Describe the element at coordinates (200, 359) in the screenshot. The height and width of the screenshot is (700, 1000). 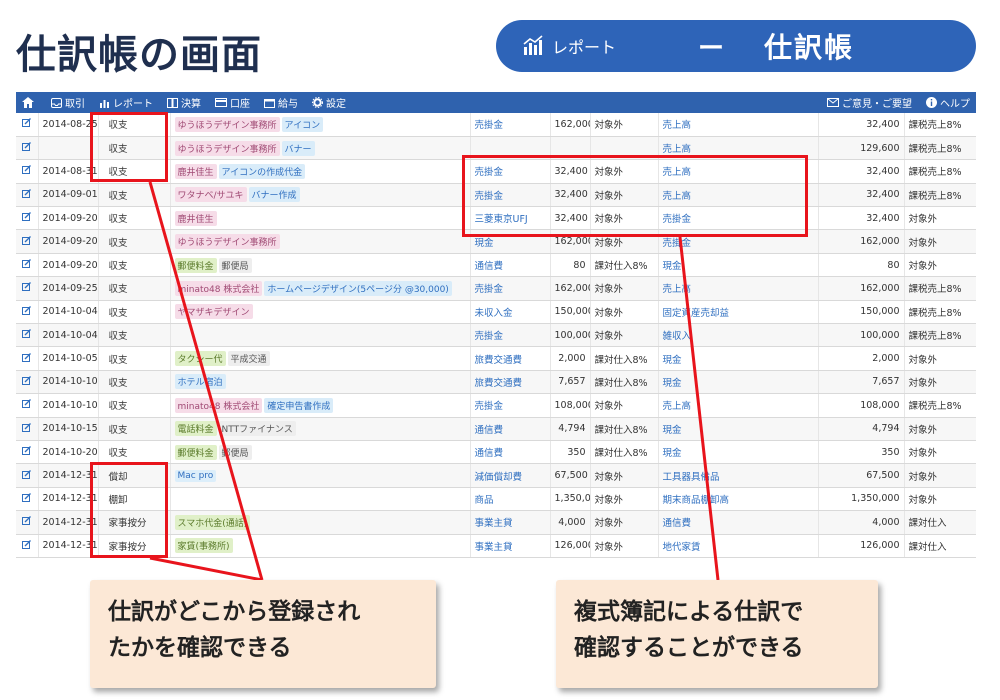
I see `partner-tag: タクシー代` at that location.